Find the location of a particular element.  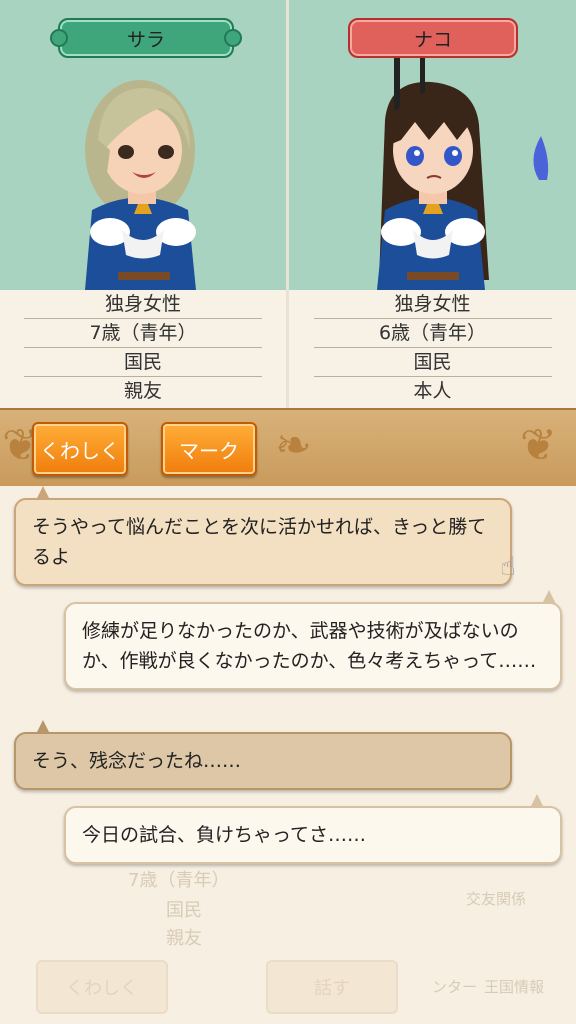

bg-menu-center: ンター is located at coordinates (455, 987).